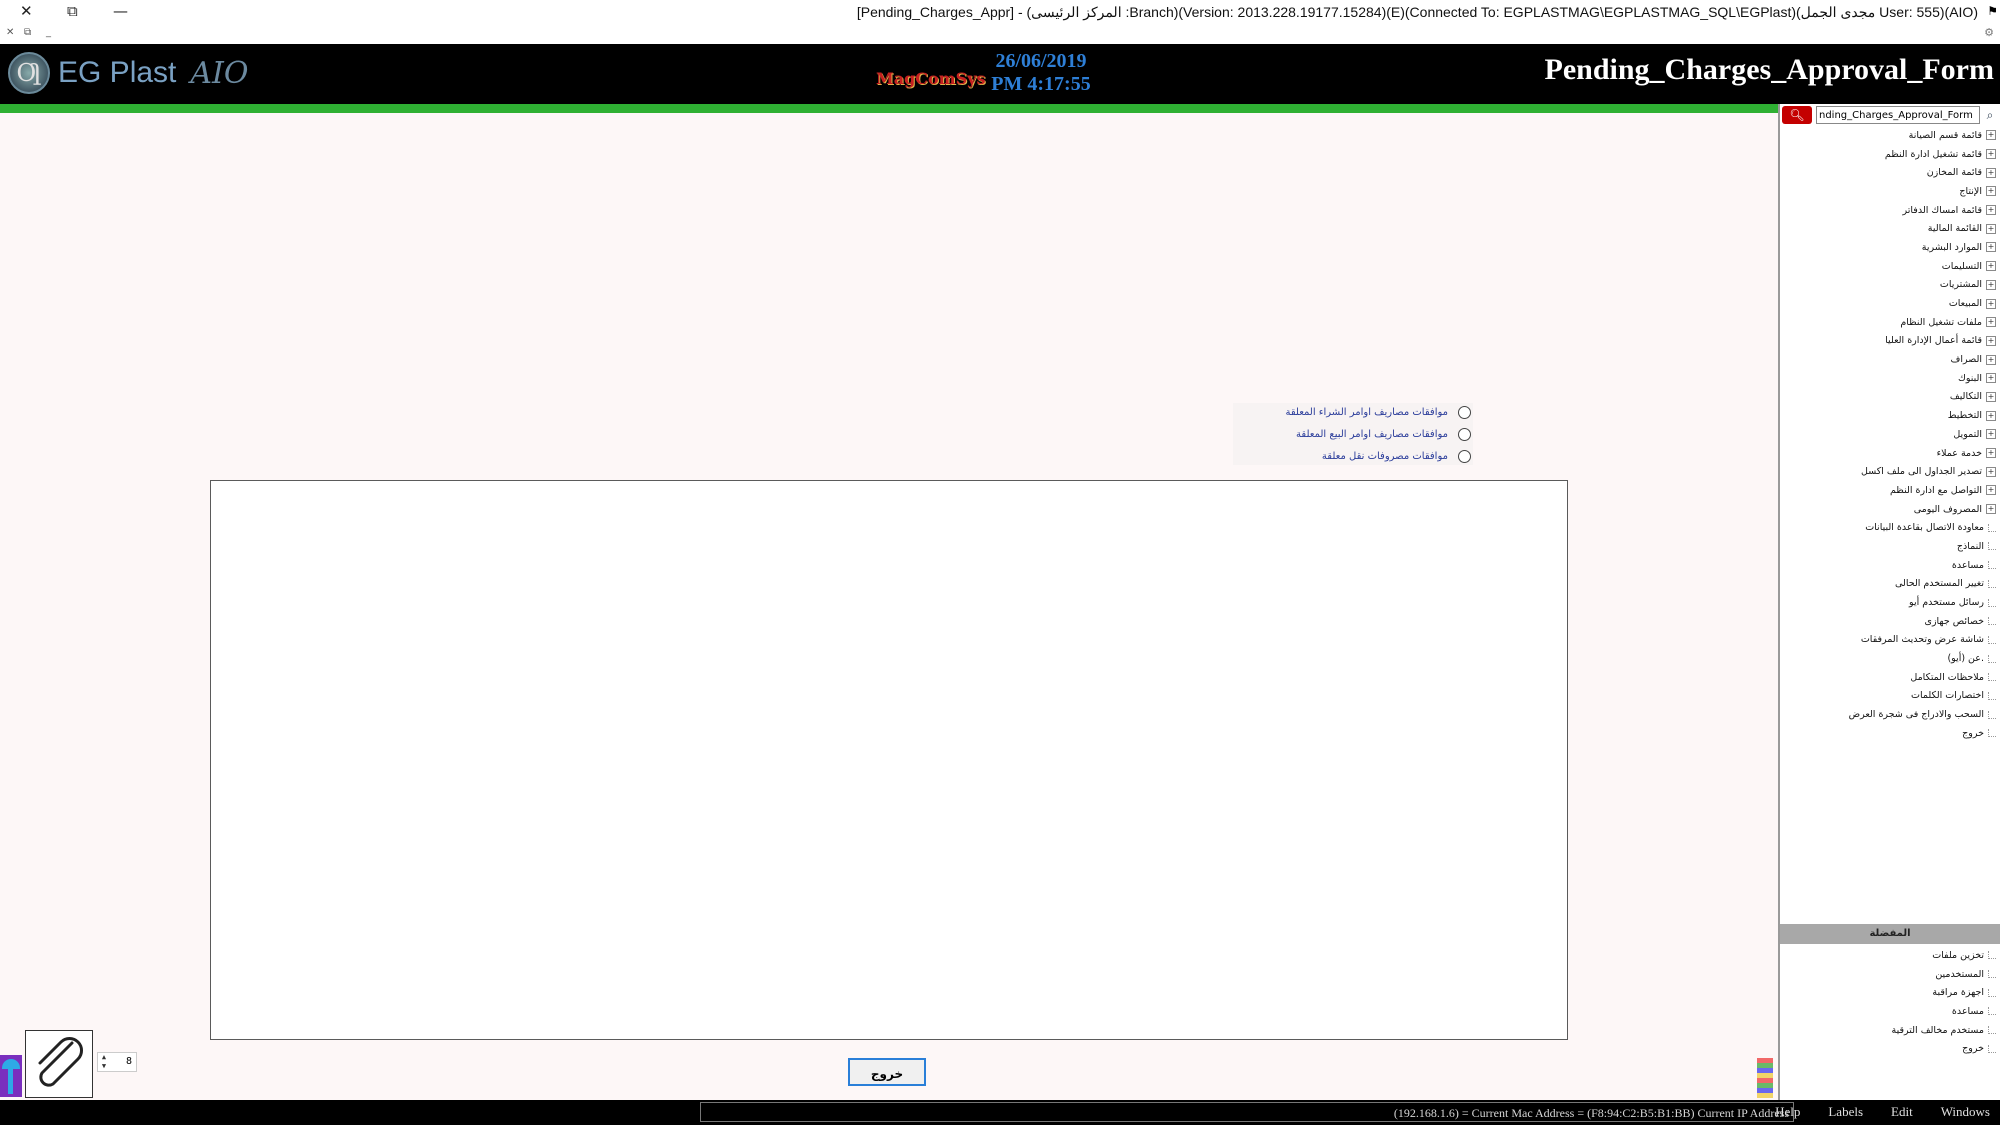 This screenshot has height=1125, width=2000. I want to click on tree-item: مساعدة, so click(1890, 565).